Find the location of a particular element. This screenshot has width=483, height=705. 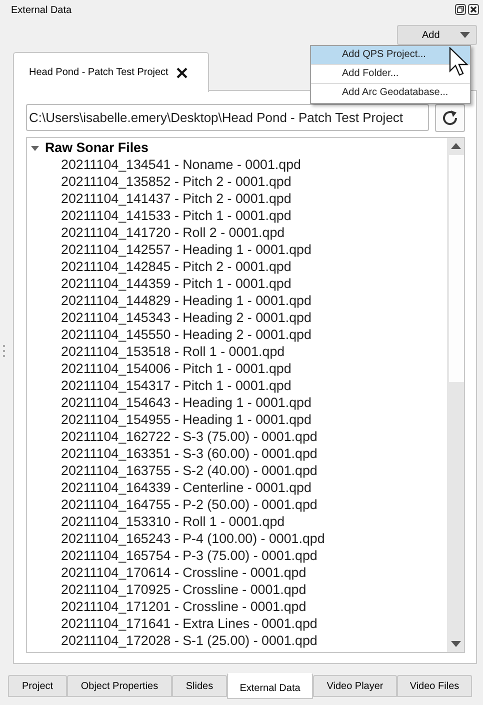

tree-item: 20211104_162722 - S-3 (75.00) - 0001.qpd is located at coordinates (189, 436).